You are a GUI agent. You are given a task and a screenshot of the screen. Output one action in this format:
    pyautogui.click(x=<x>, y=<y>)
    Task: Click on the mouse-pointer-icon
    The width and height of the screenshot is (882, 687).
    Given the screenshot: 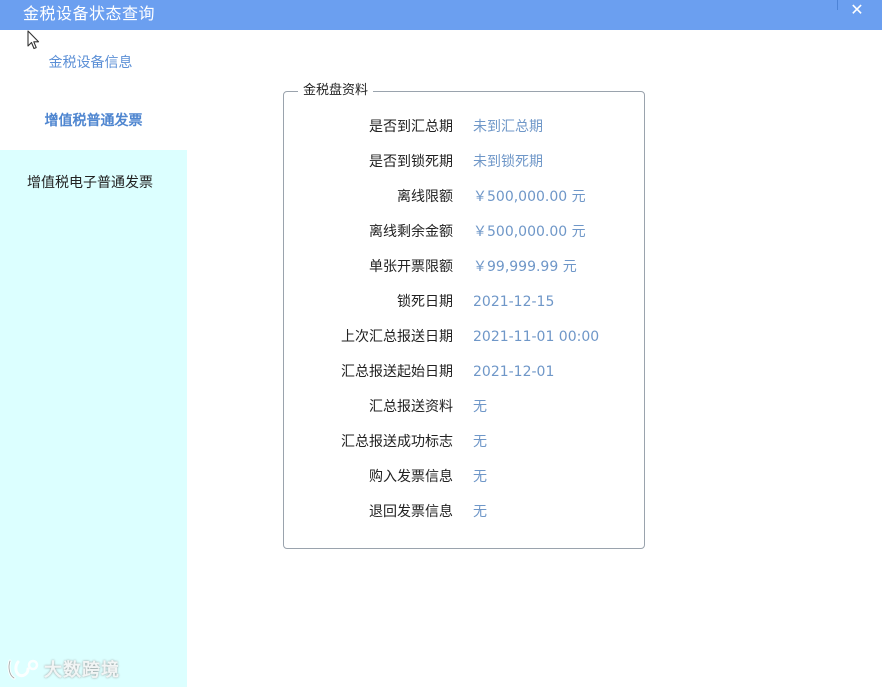 What is the action you would take?
    pyautogui.click(x=33, y=40)
    